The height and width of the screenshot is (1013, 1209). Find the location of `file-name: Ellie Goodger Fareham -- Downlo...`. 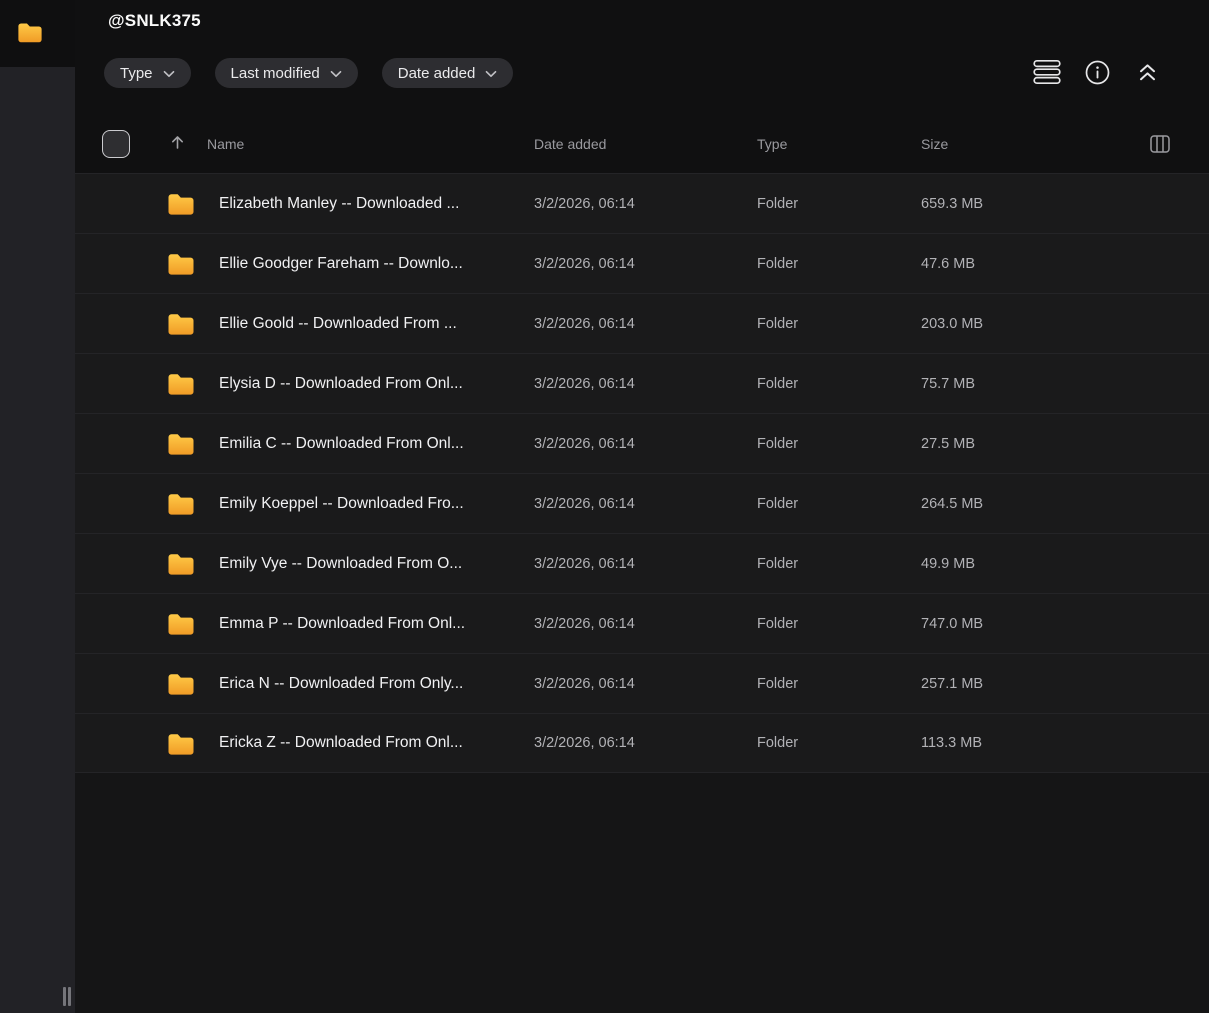

file-name: Ellie Goodger Fareham -- Downlo... is located at coordinates (341, 263).